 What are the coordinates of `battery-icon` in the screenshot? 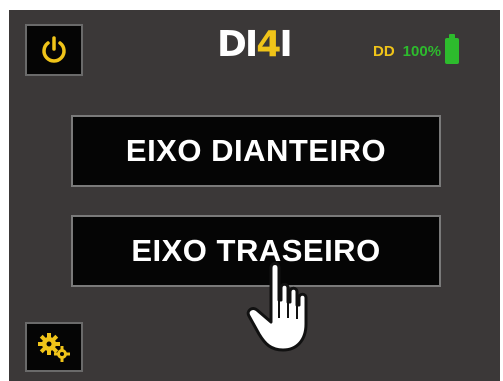 It's located at (452, 49).